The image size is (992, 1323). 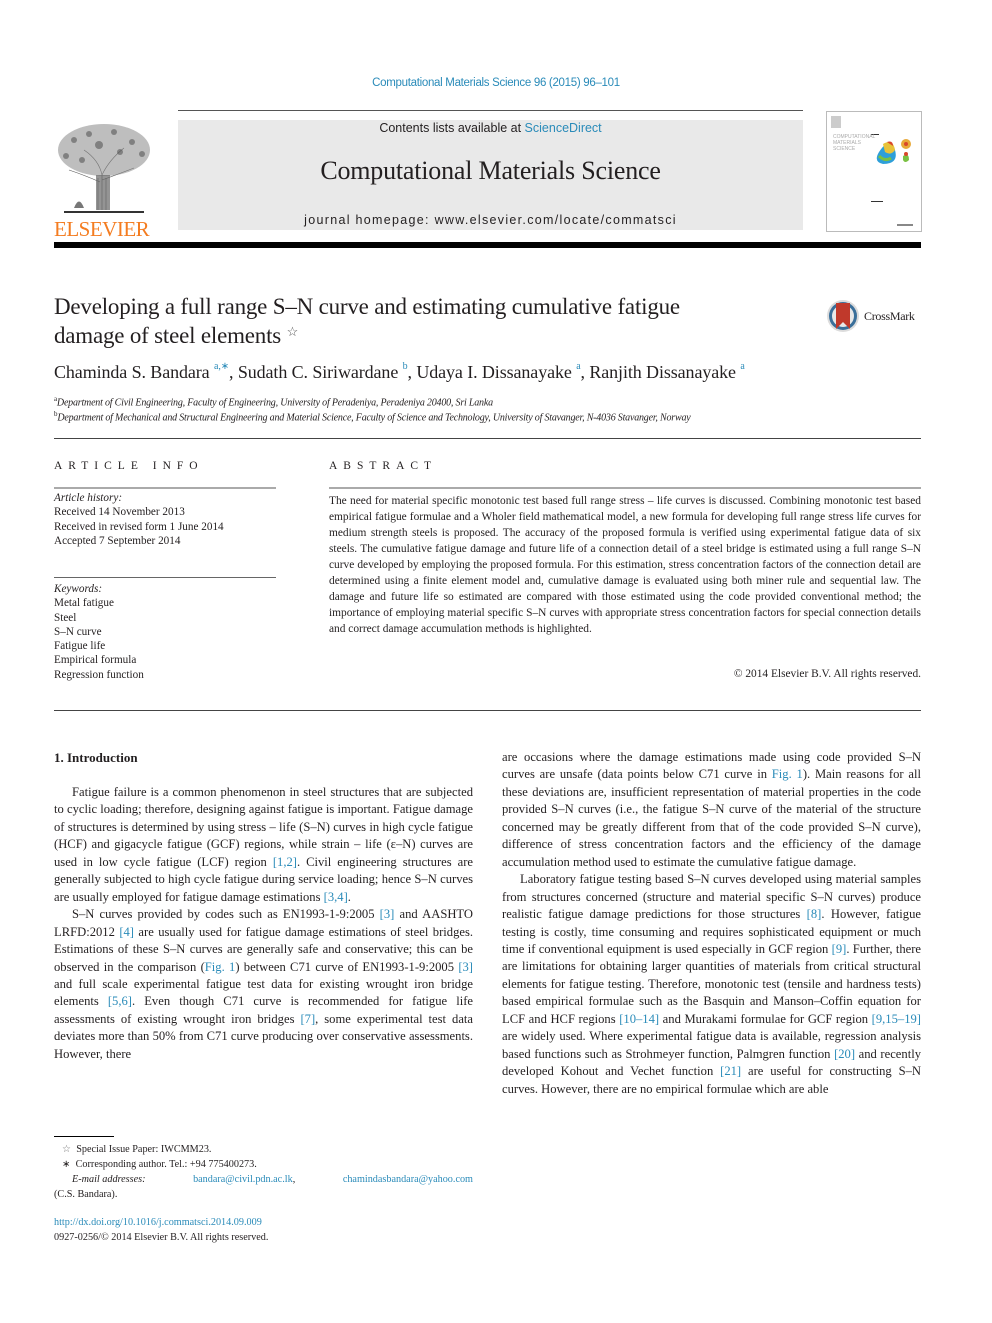 I want to click on homepage-prefix: journal homepage:, so click(x=369, y=220).